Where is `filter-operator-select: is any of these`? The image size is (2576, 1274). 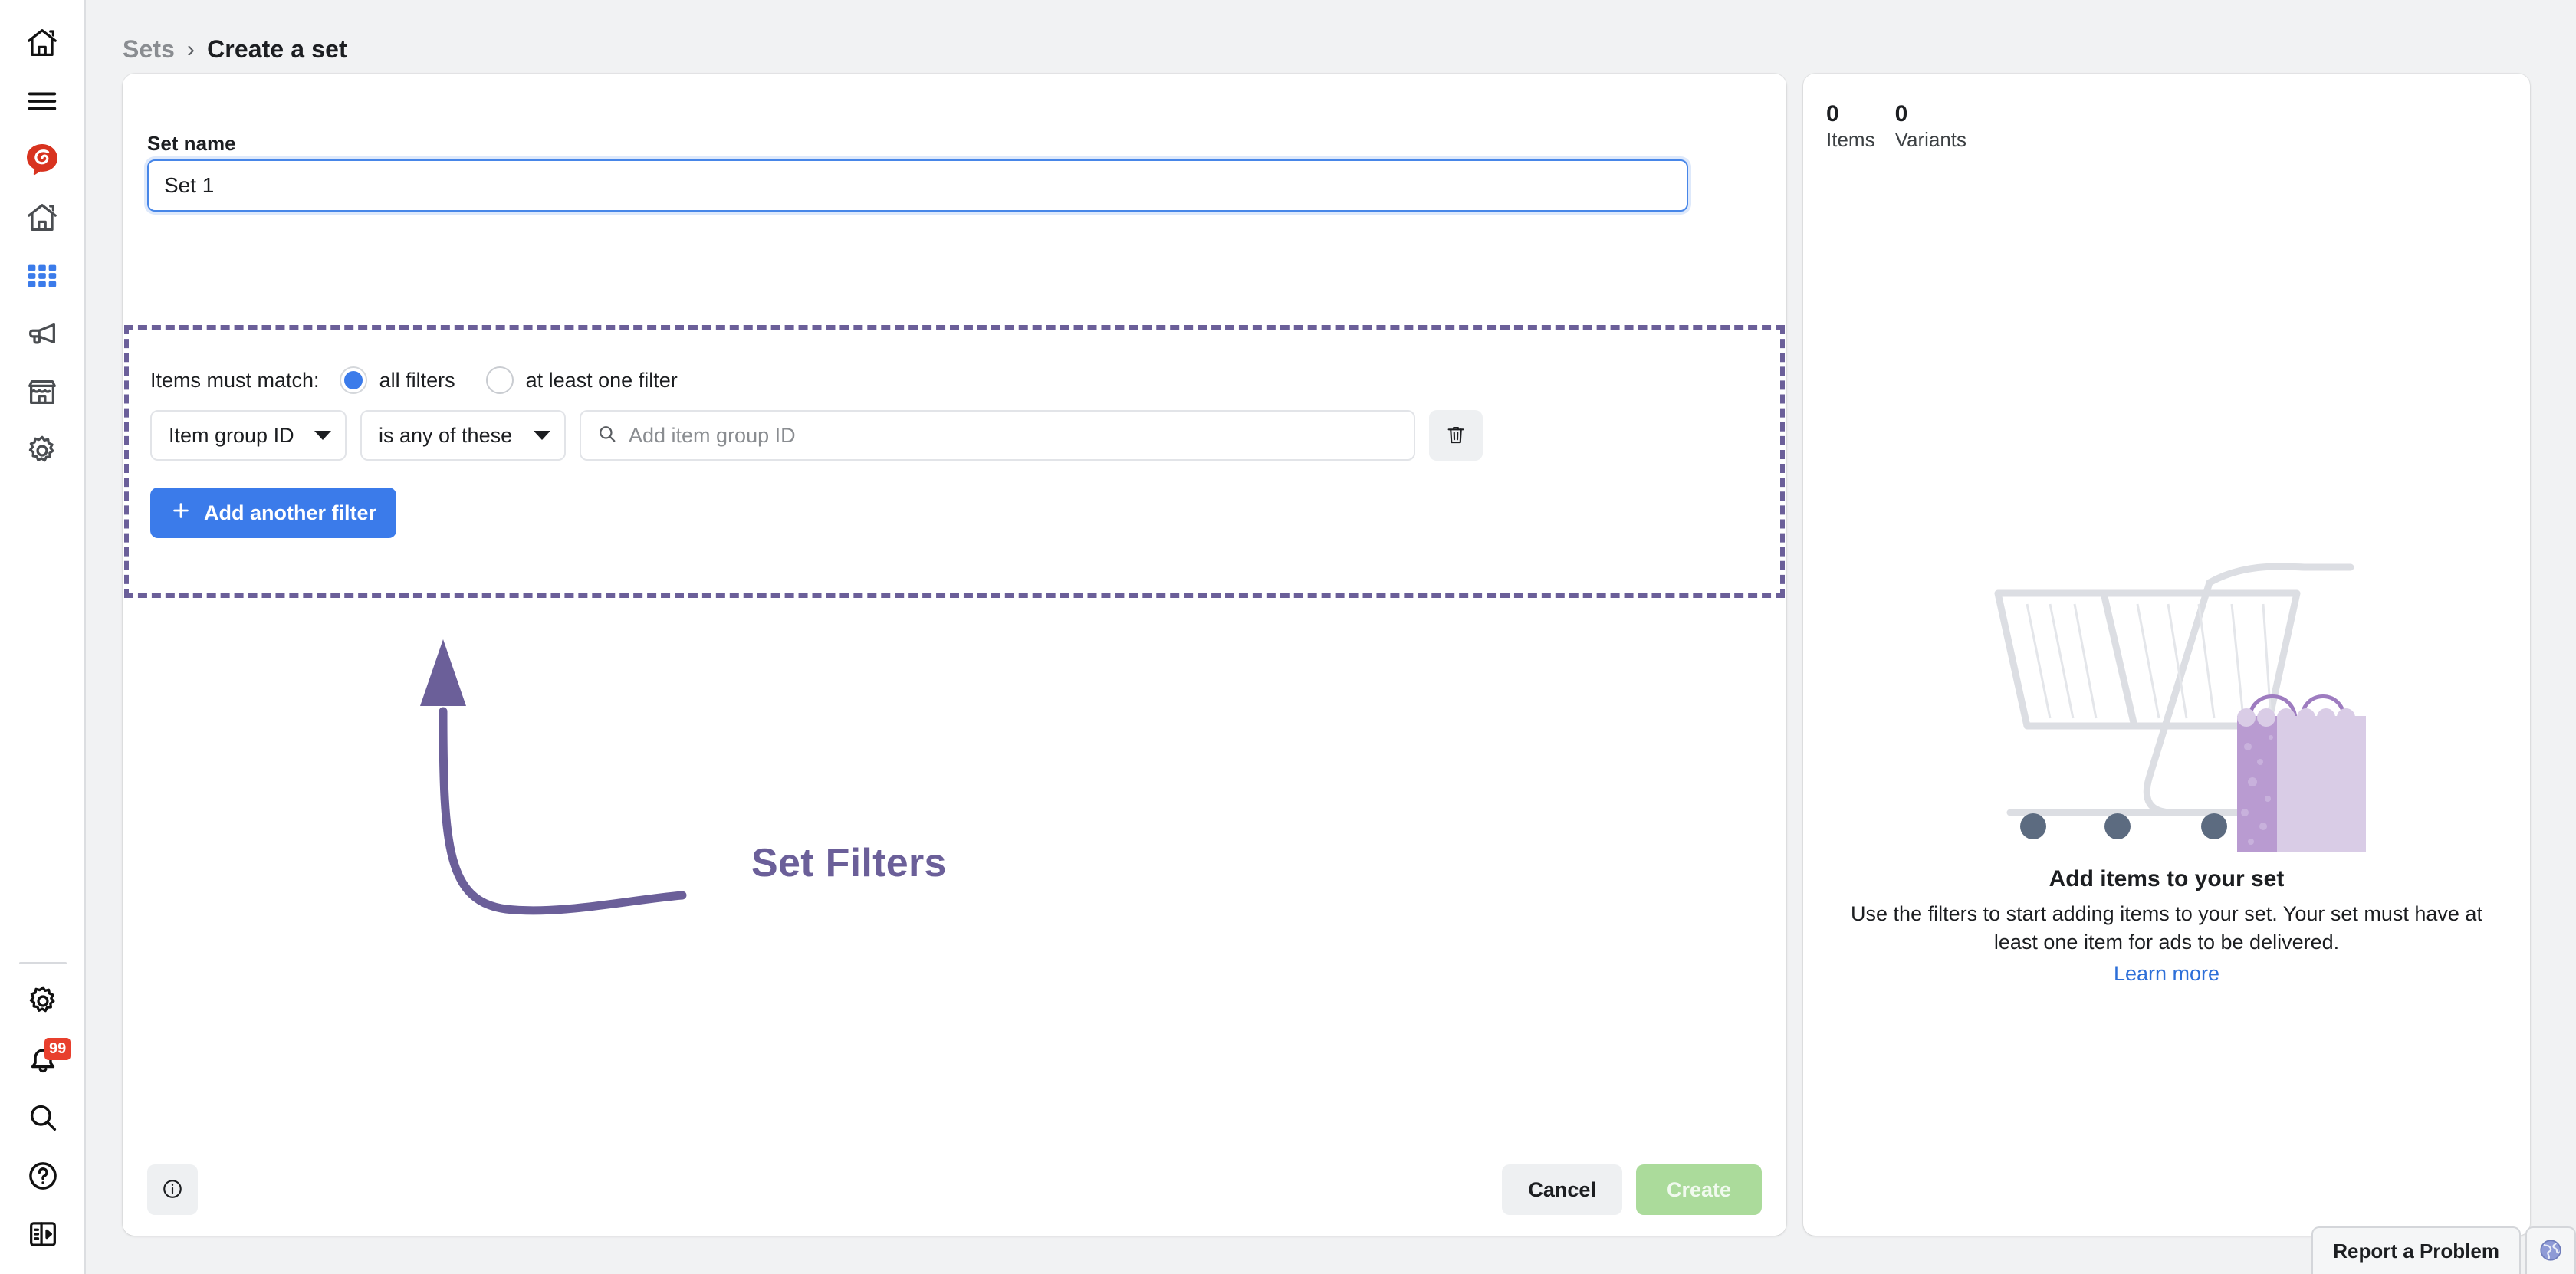 filter-operator-select: is any of these is located at coordinates (463, 435).